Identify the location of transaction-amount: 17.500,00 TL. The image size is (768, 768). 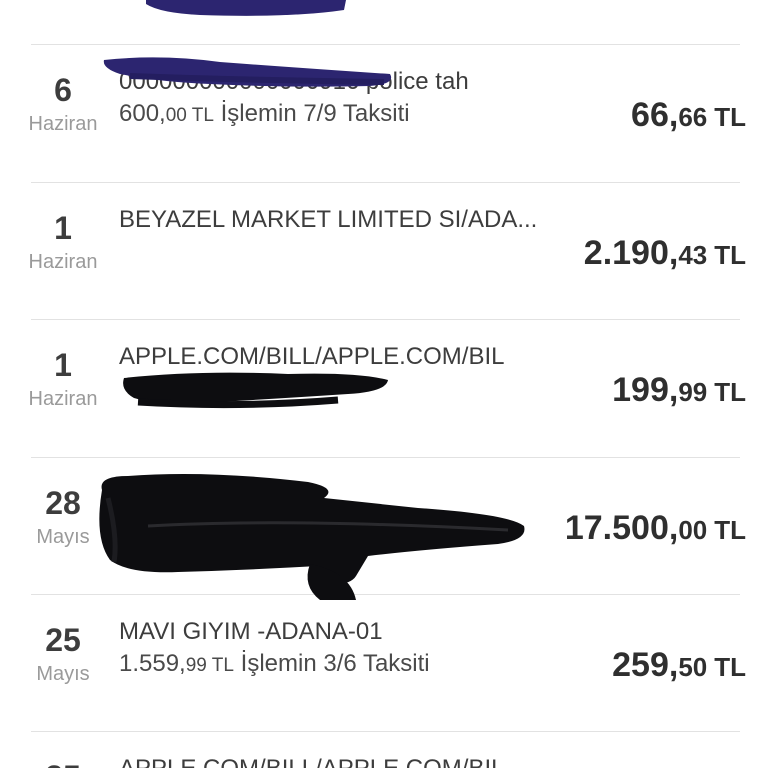
(655, 529).